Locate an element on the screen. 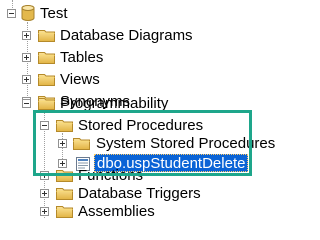 The image size is (320, 240). tree-node-system-stored-procedures: System Stored Procedures is located at coordinates (137, 145).